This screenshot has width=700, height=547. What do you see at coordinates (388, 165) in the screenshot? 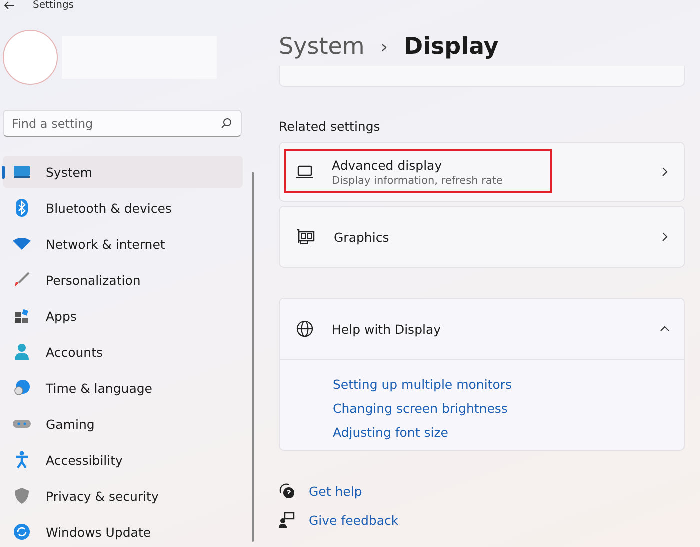
I see `card-title: Advanced display` at bounding box center [388, 165].